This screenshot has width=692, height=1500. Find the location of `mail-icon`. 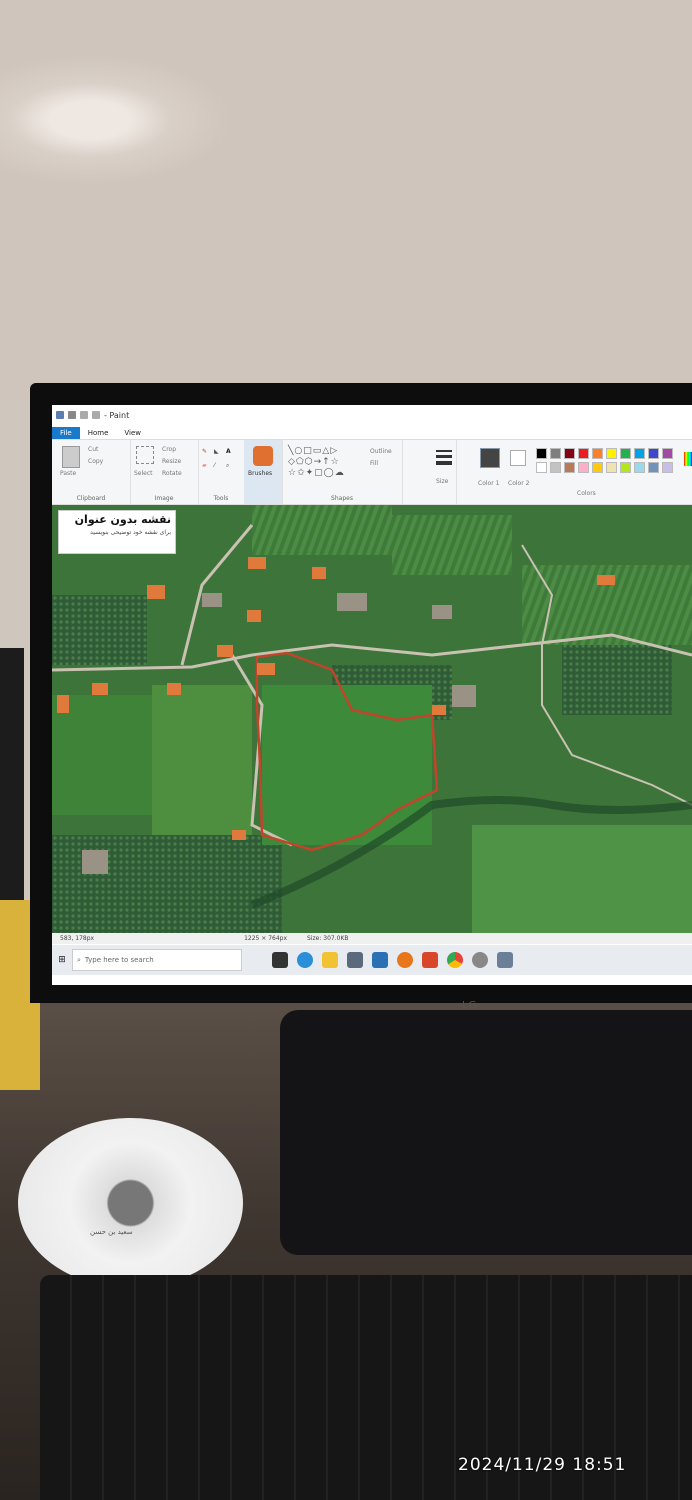

mail-icon is located at coordinates (380, 960).